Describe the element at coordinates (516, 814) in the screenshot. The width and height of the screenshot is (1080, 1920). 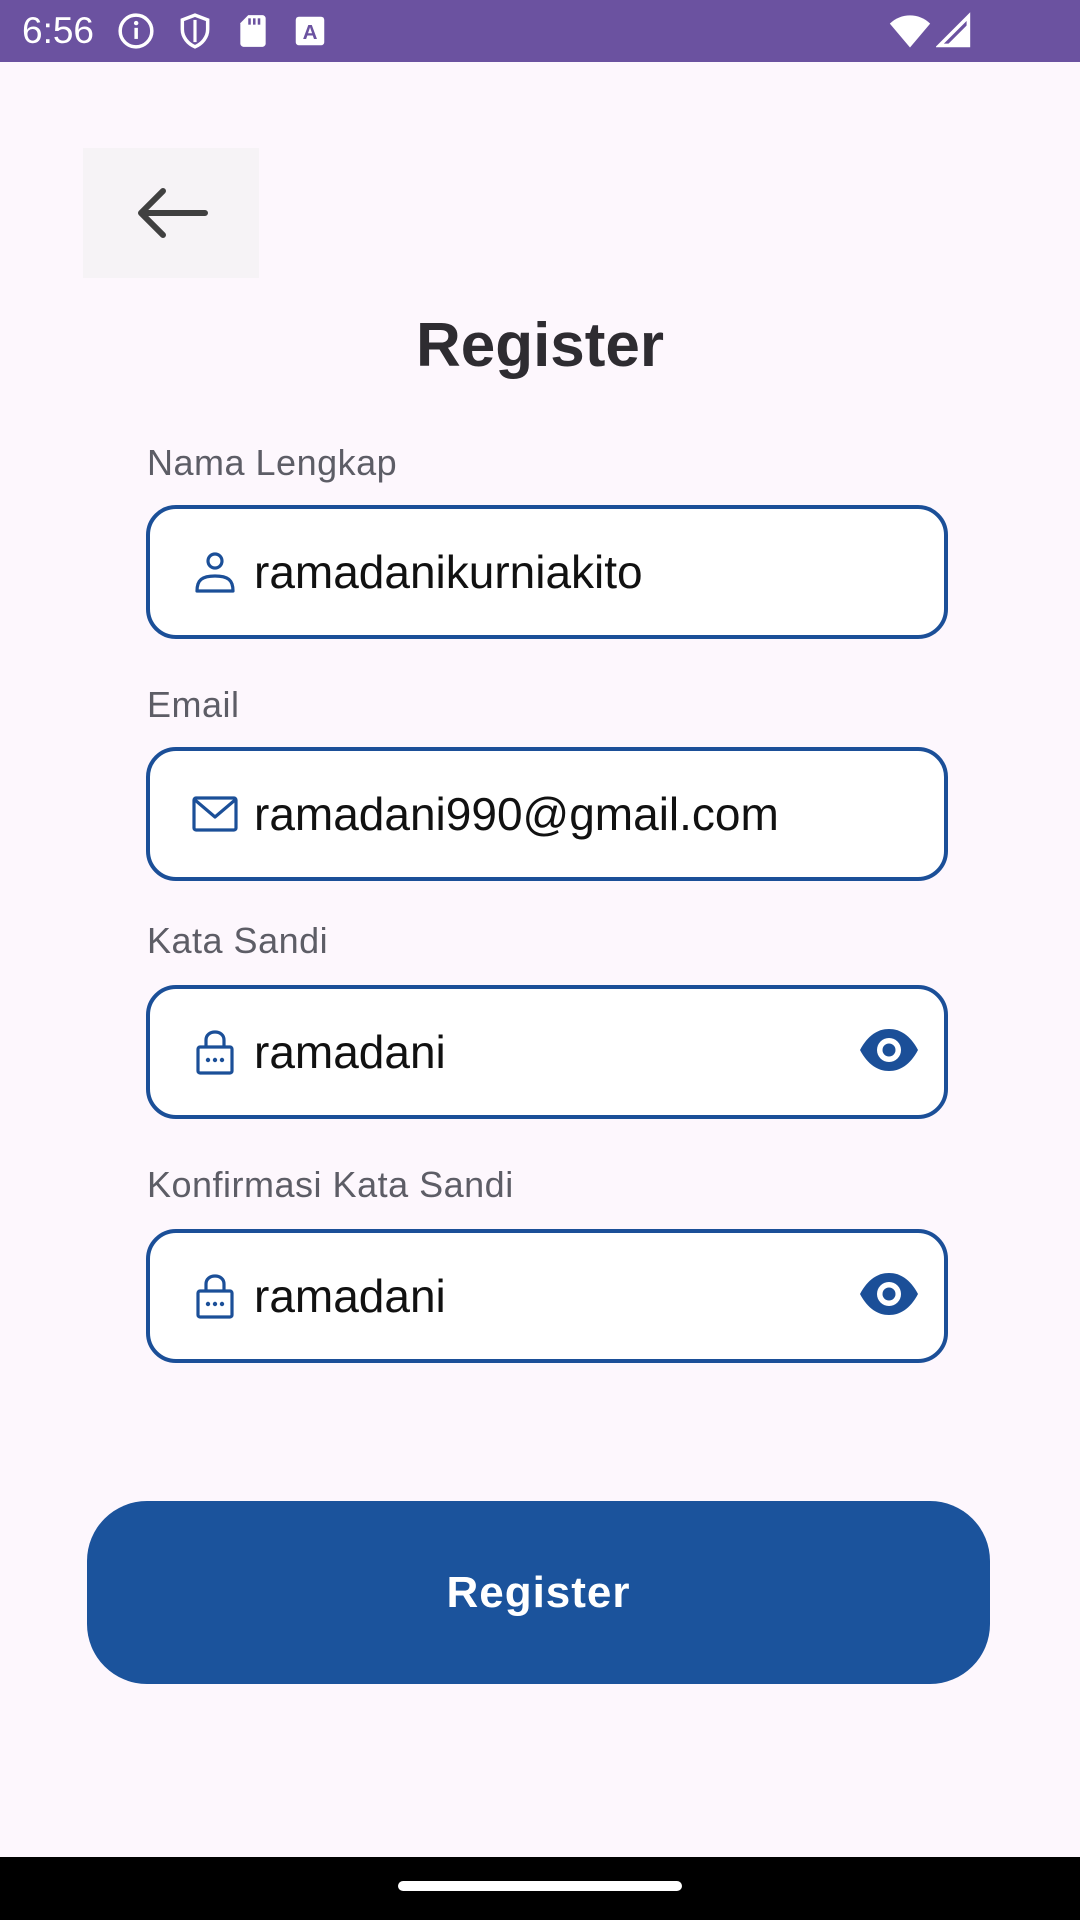
I see `email-value: ramadani990@gmail.com` at that location.